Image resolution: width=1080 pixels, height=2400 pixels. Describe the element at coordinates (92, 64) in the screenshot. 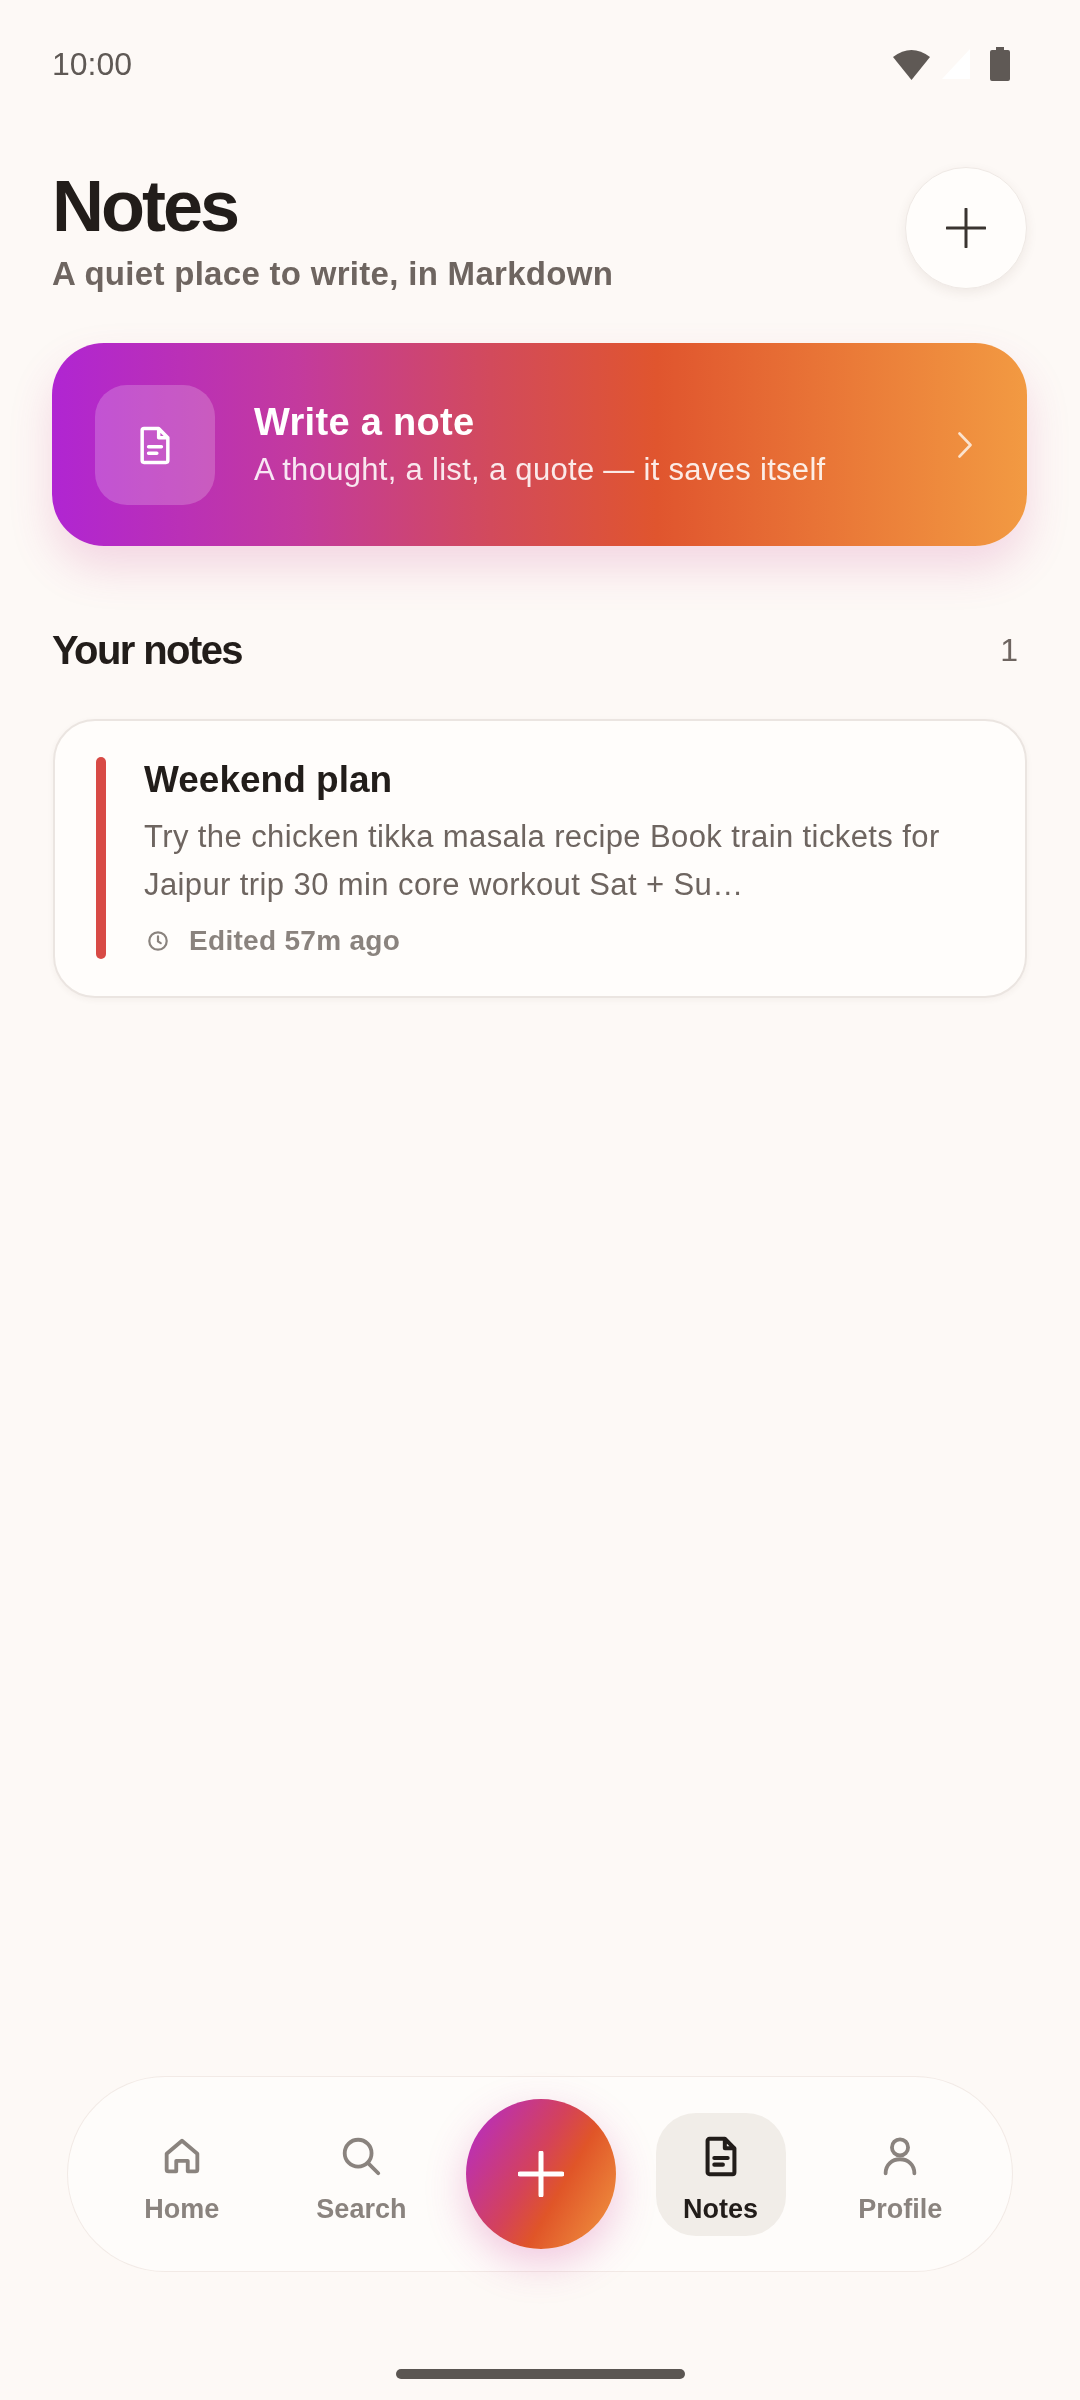

I see `status-time: 10:00` at that location.